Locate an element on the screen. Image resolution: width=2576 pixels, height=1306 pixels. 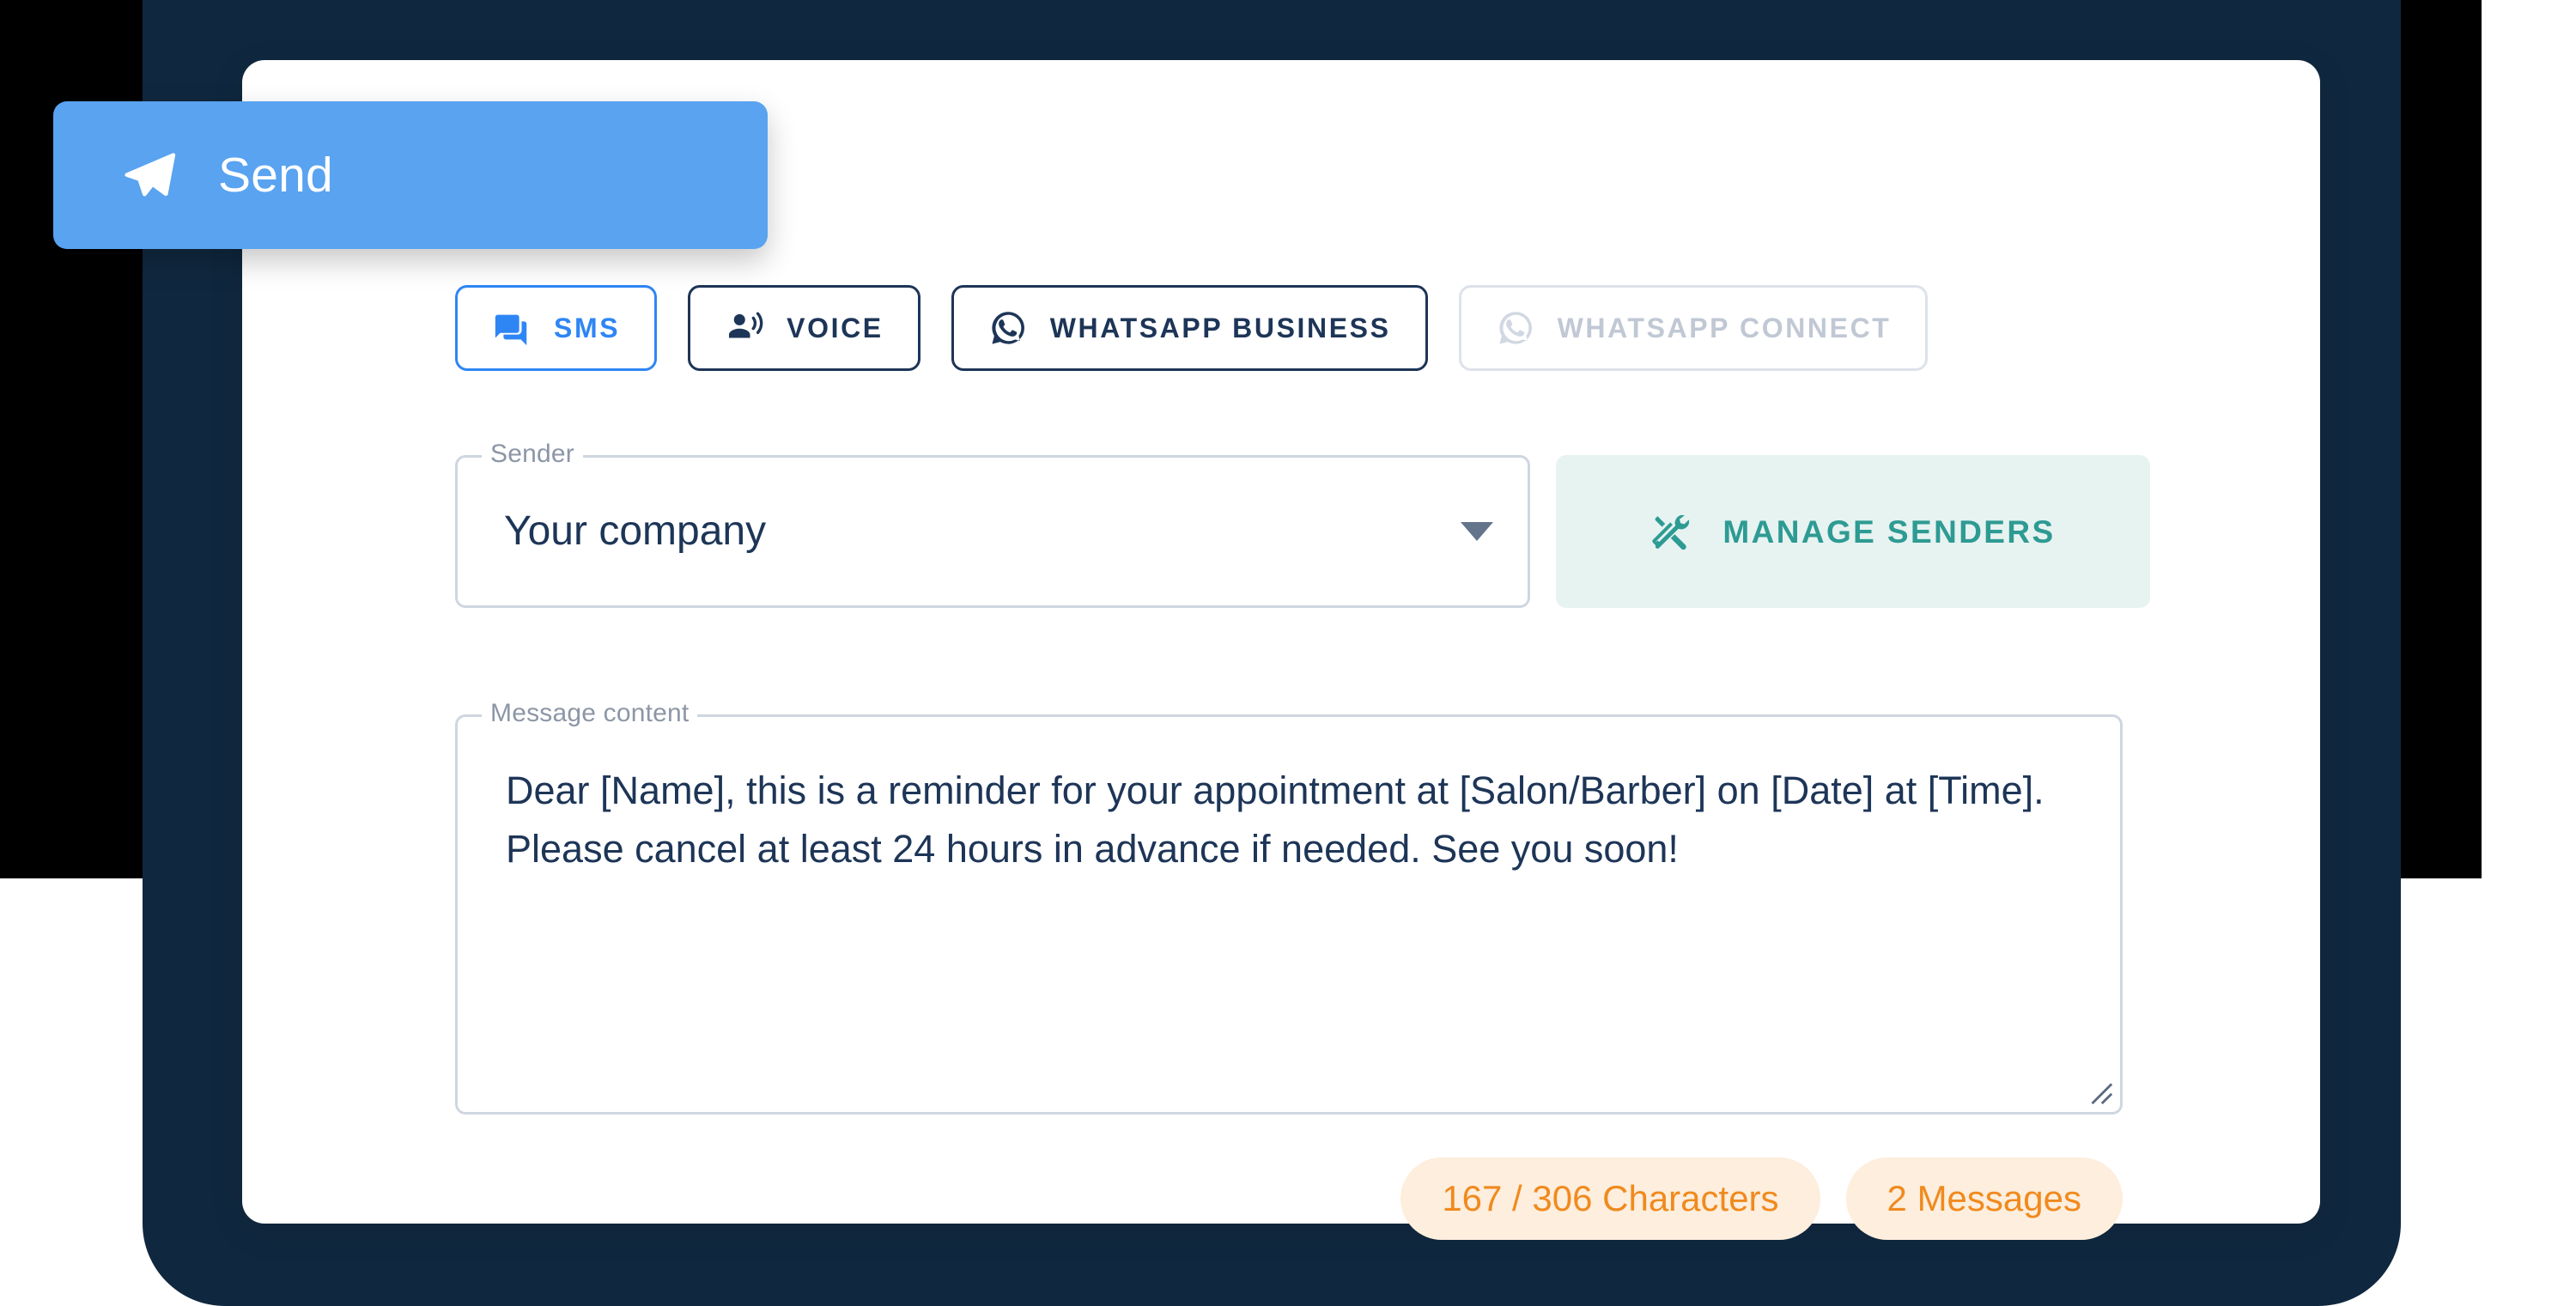
manage-senders-label: MANAGE SENDERS is located at coordinates (1889, 531).